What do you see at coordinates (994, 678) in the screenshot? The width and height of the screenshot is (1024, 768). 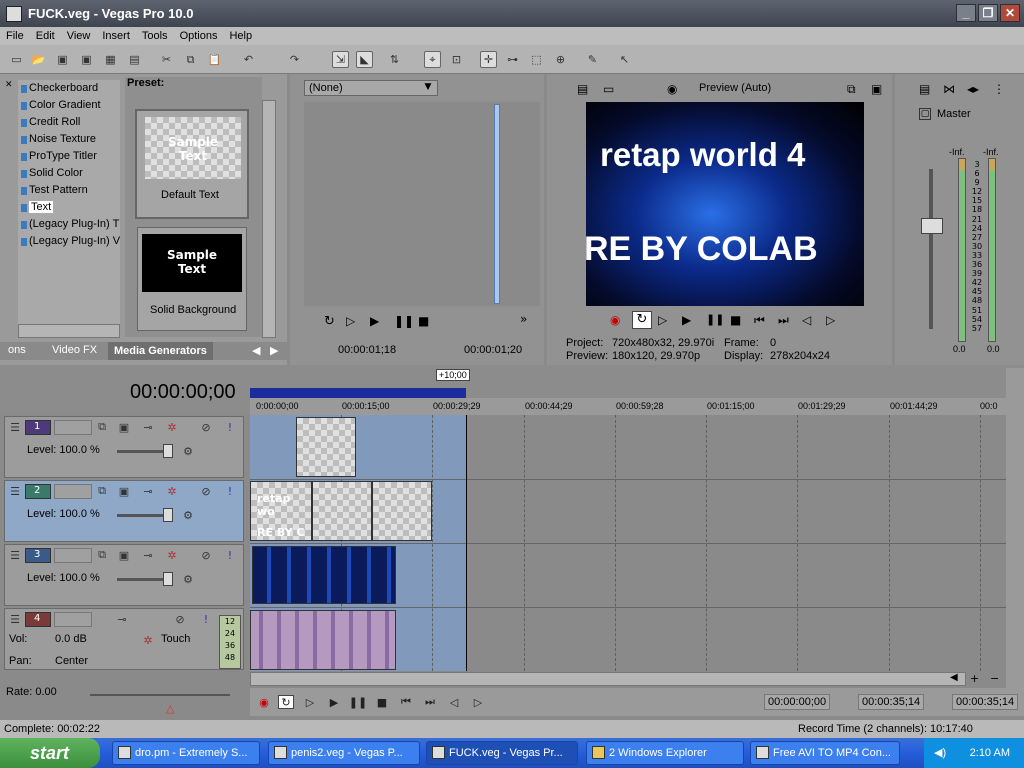 I see `zoom-out-icon: −` at bounding box center [994, 678].